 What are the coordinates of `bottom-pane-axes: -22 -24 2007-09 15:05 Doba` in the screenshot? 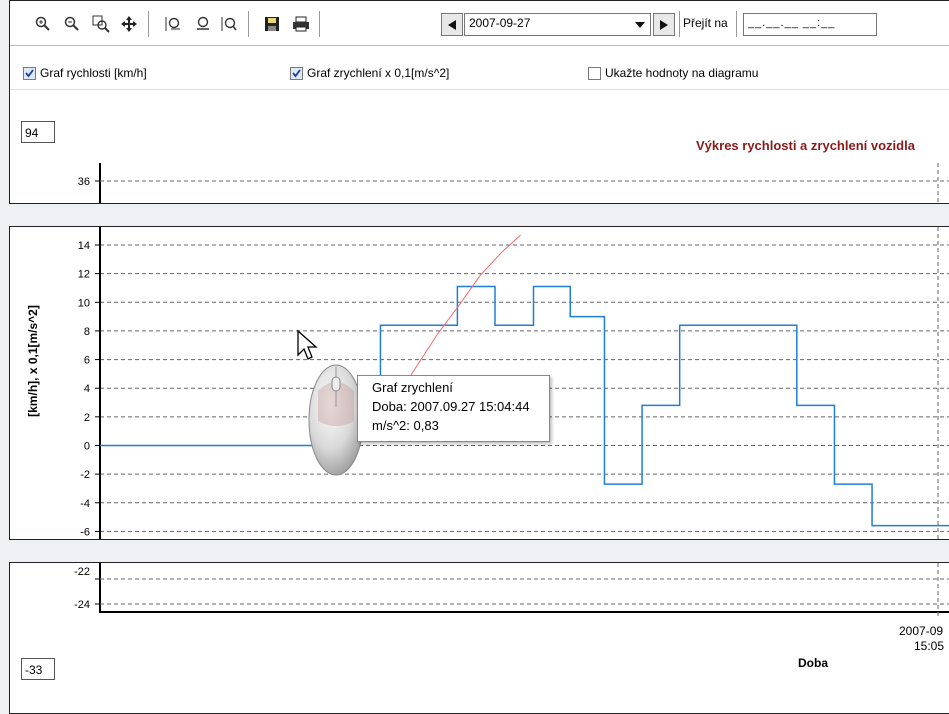 It's located at (511, 616).